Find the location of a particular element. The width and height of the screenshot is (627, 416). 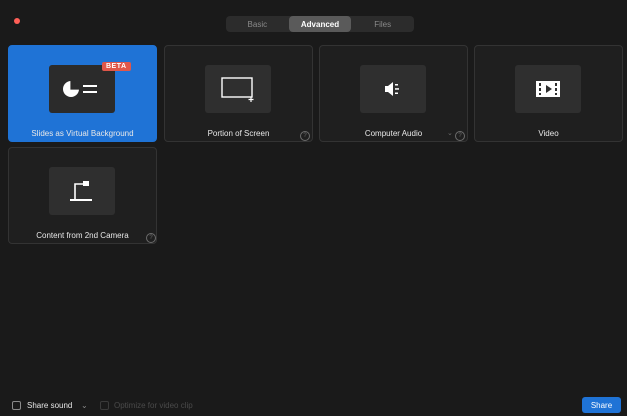

audio-dropdown-icon: ⌄ is located at coordinates (450, 133).